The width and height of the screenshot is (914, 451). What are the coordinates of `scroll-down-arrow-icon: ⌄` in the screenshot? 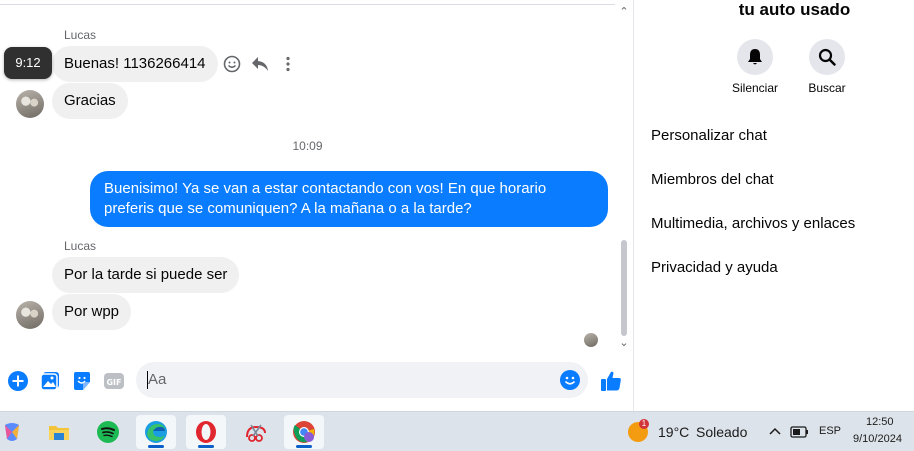 It's located at (624, 343).